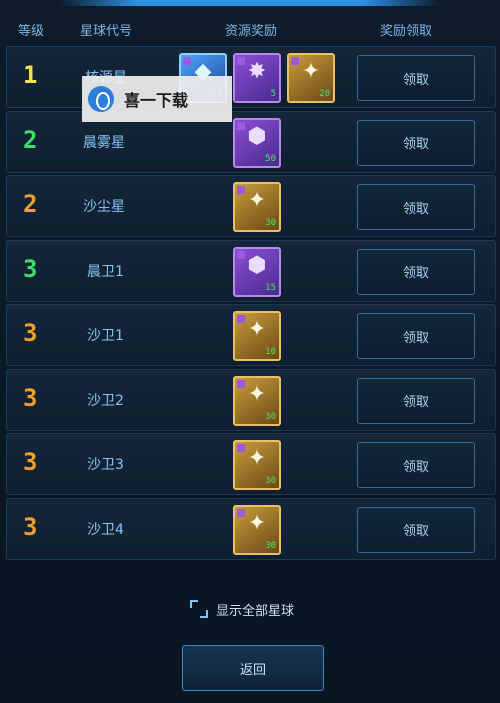  What do you see at coordinates (273, 94) in the screenshot?
I see `reward-quantity: 5` at bounding box center [273, 94].